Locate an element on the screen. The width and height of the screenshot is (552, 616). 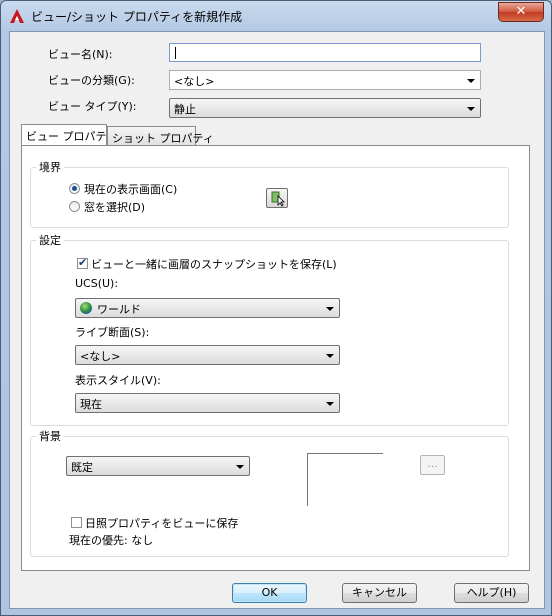
save-layer-snapshot-label: ビューと一緒に画層のスナップショットを保存(L) is located at coordinates (214, 264).